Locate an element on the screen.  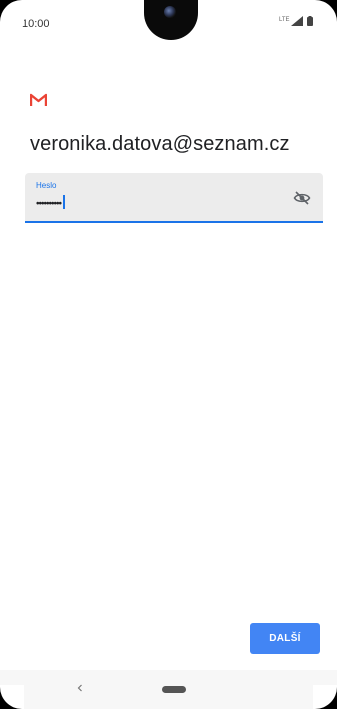
home-button is located at coordinates (174, 689).